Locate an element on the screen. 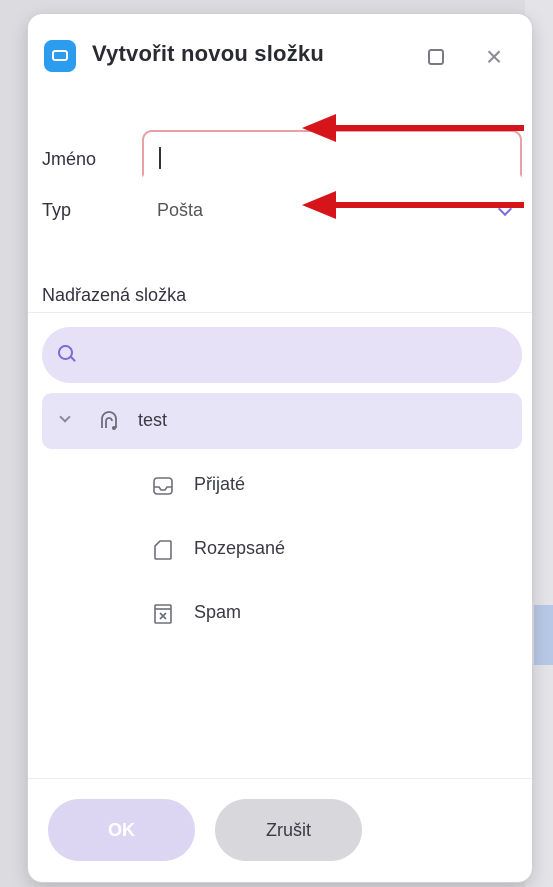 This screenshot has height=887, width=553. inbox-icon is located at coordinates (163, 486).